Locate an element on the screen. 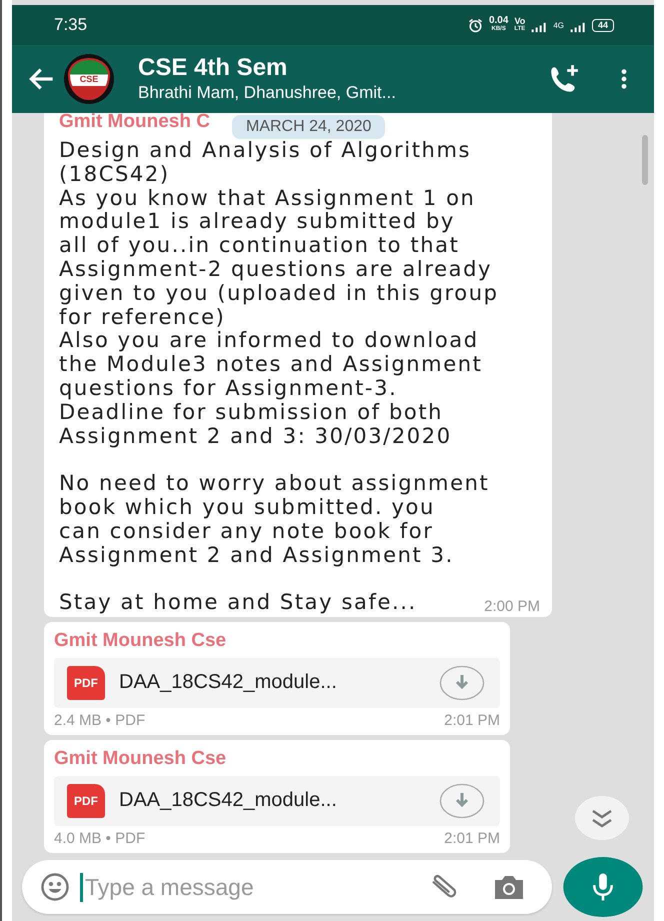 This screenshot has width=664, height=921. scroll-down-button is located at coordinates (602, 818).